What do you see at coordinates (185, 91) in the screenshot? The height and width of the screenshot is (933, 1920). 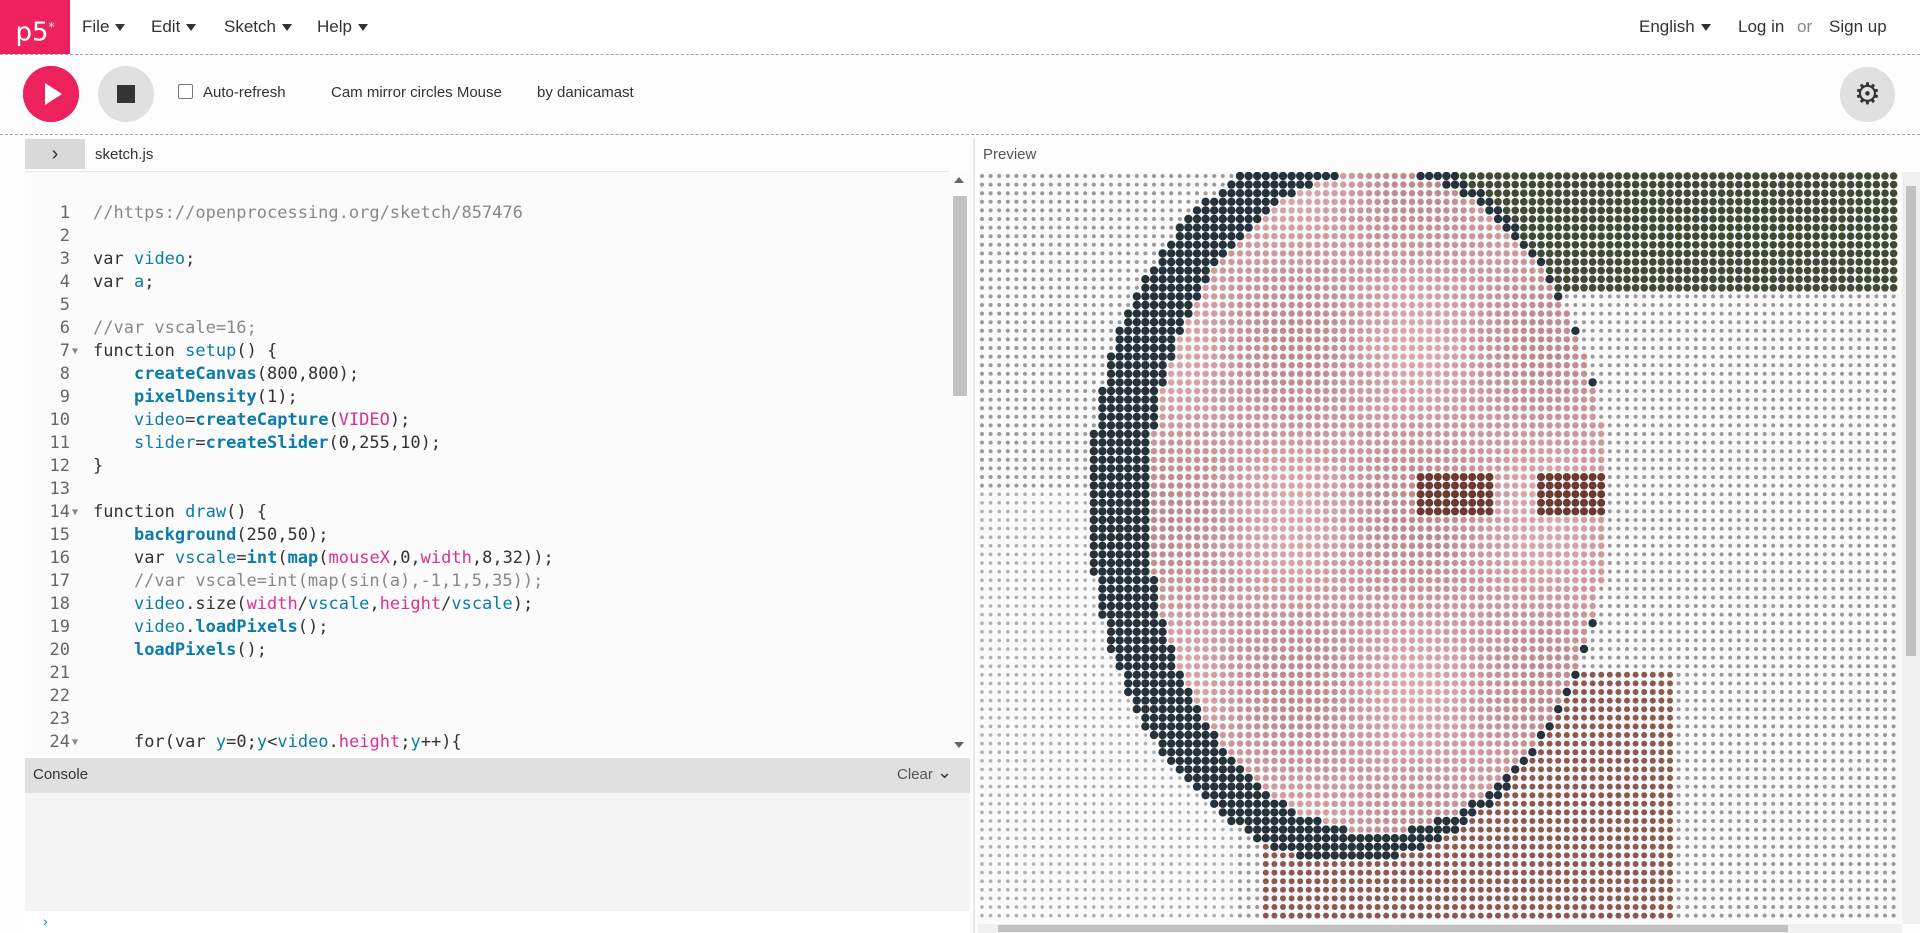 I see `auto-refresh-checkbox` at bounding box center [185, 91].